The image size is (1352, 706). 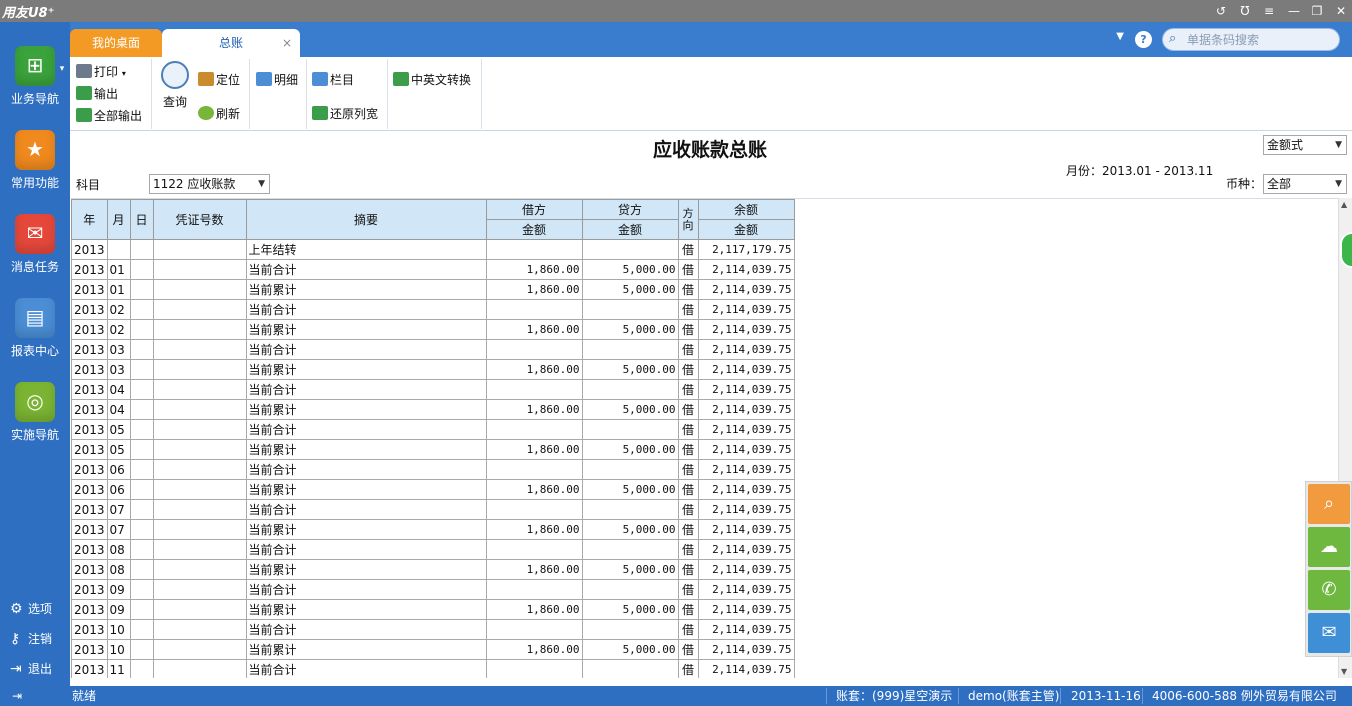 I want to click on table-row: 2013 06 当前合计 借 2,114,039.75, so click(x=433, y=469).